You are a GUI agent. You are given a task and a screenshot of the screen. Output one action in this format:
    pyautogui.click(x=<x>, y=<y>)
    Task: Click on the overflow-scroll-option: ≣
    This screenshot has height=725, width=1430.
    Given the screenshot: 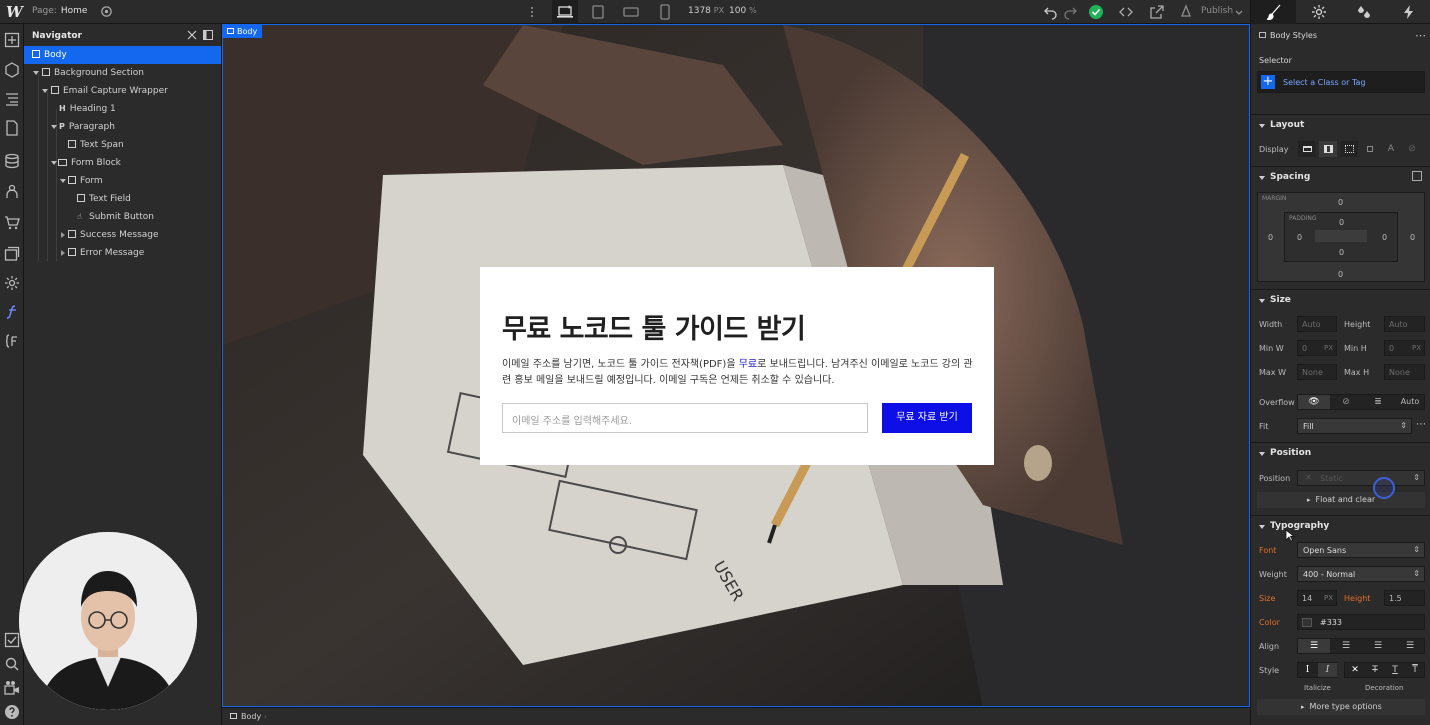 What is the action you would take?
    pyautogui.click(x=1378, y=402)
    